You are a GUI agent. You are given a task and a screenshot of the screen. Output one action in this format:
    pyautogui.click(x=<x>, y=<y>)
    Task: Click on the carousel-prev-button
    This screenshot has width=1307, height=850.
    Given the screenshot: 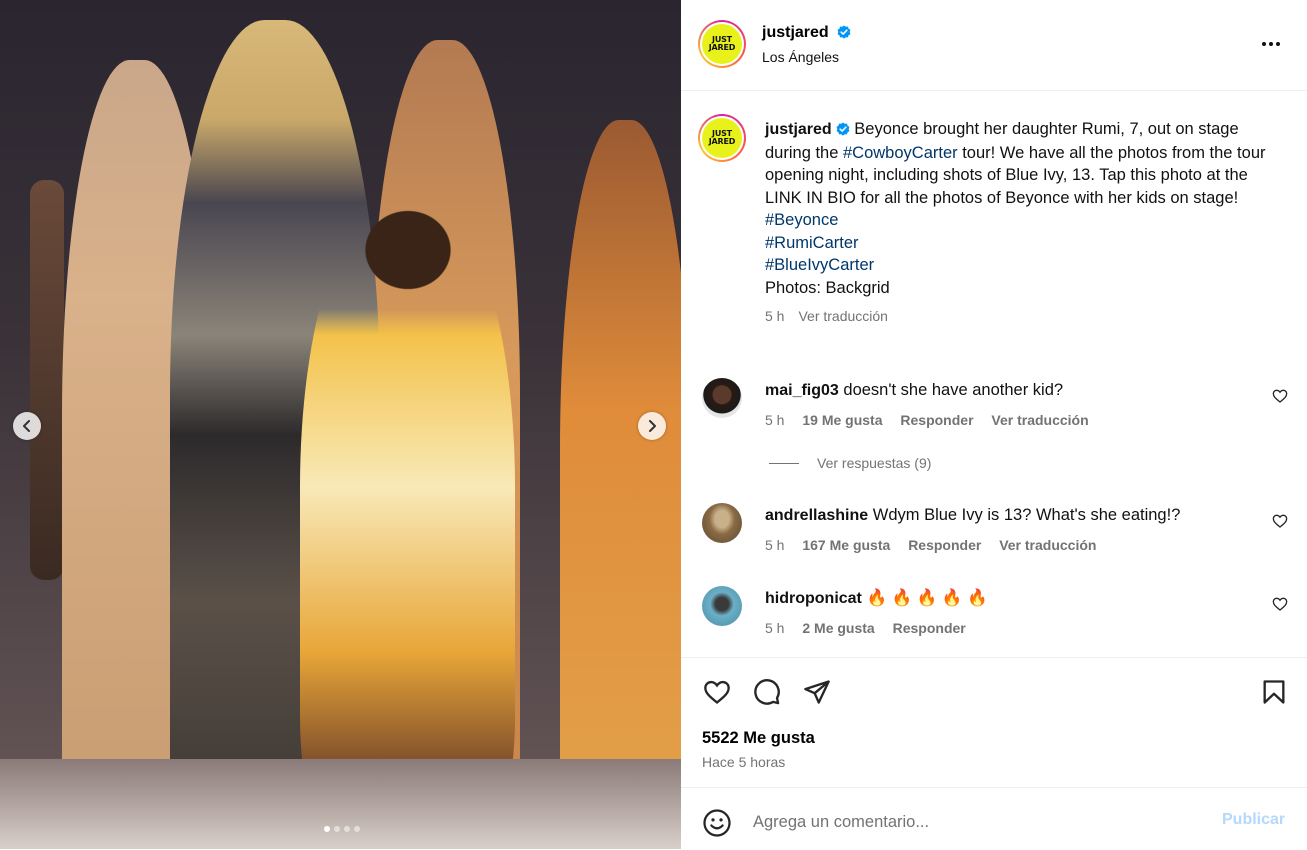 What is the action you would take?
    pyautogui.click(x=27, y=426)
    